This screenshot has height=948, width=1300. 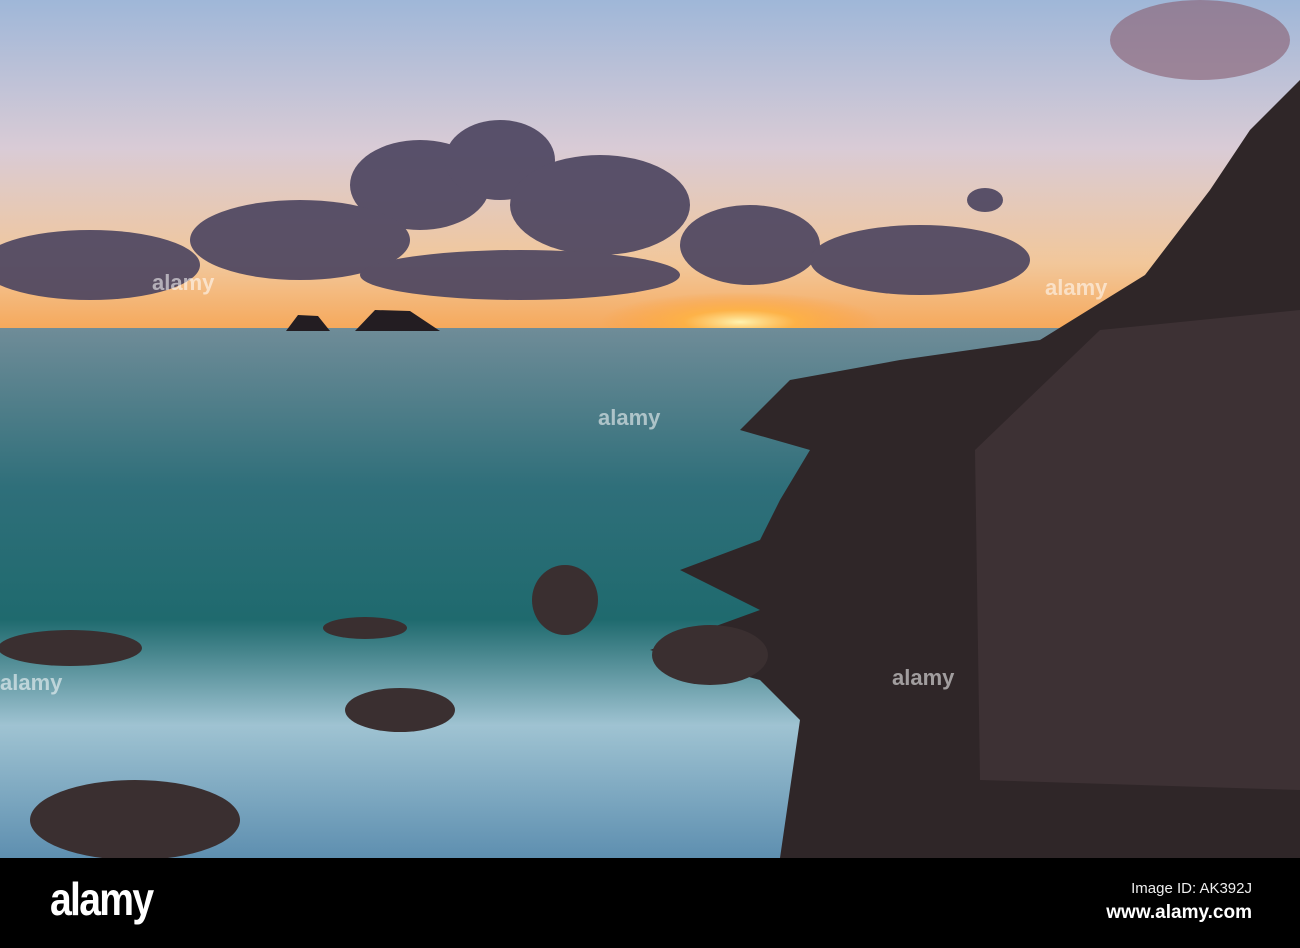 What do you see at coordinates (650, 903) in the screenshot?
I see `footer-bar: alamy Image ID: AK392J www.alamy.com` at bounding box center [650, 903].